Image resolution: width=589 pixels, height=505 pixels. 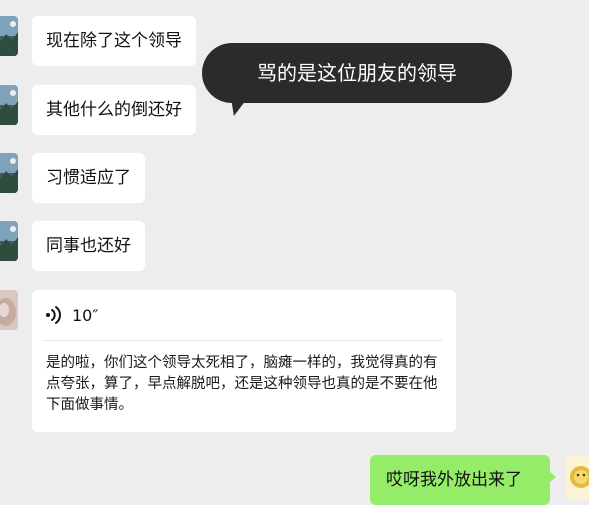 What do you see at coordinates (71, 315) in the screenshot?
I see `voice-play-row: 10″` at bounding box center [71, 315].